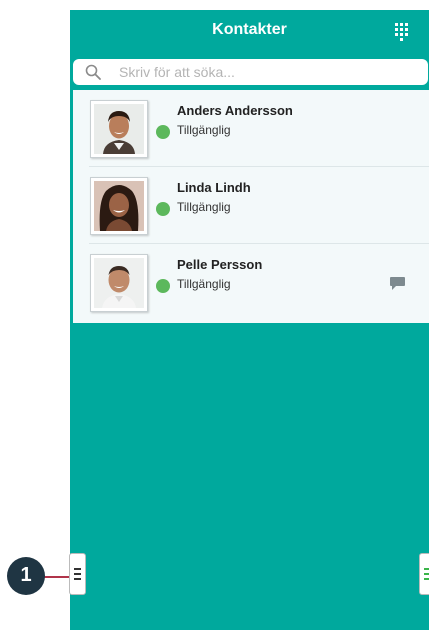 The image size is (429, 630). Describe the element at coordinates (251, 282) in the screenshot. I see `contact-row: Pelle Persson Tillgänglig` at that location.